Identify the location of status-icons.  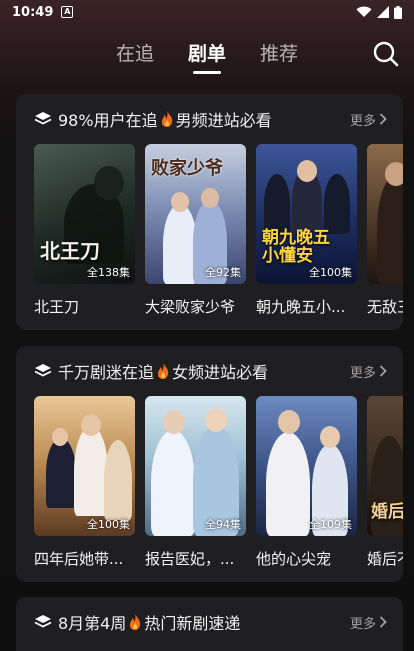
(379, 12).